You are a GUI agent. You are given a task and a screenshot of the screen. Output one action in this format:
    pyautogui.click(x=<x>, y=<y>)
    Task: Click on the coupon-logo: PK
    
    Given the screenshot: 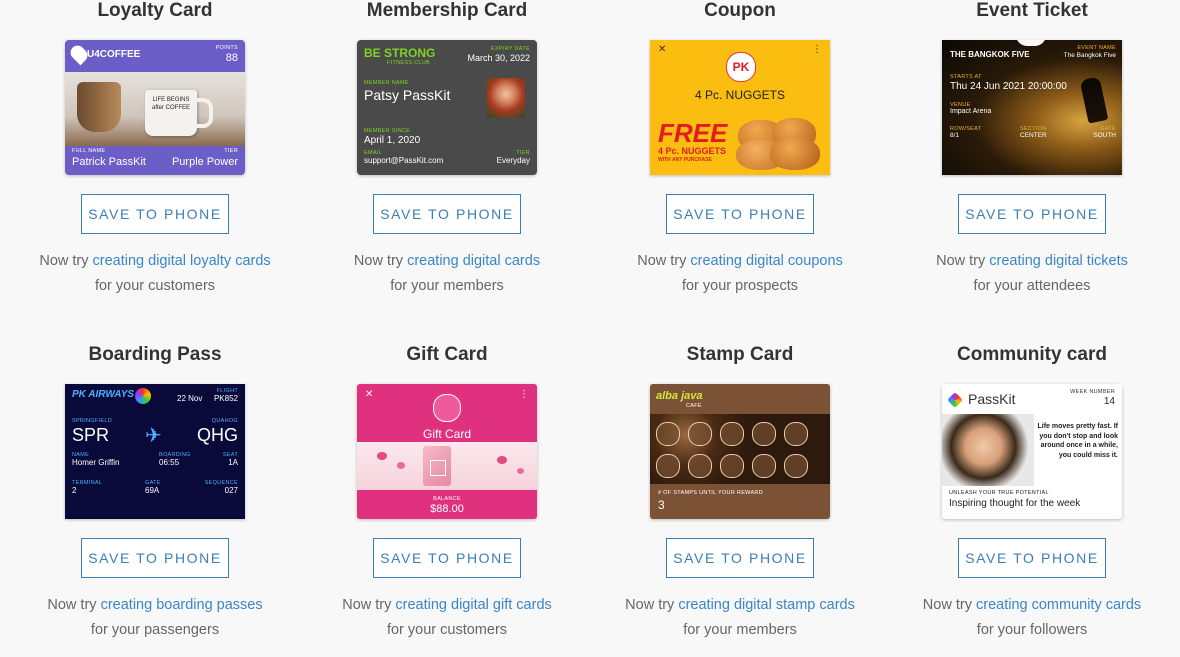 What is the action you would take?
    pyautogui.click(x=741, y=67)
    